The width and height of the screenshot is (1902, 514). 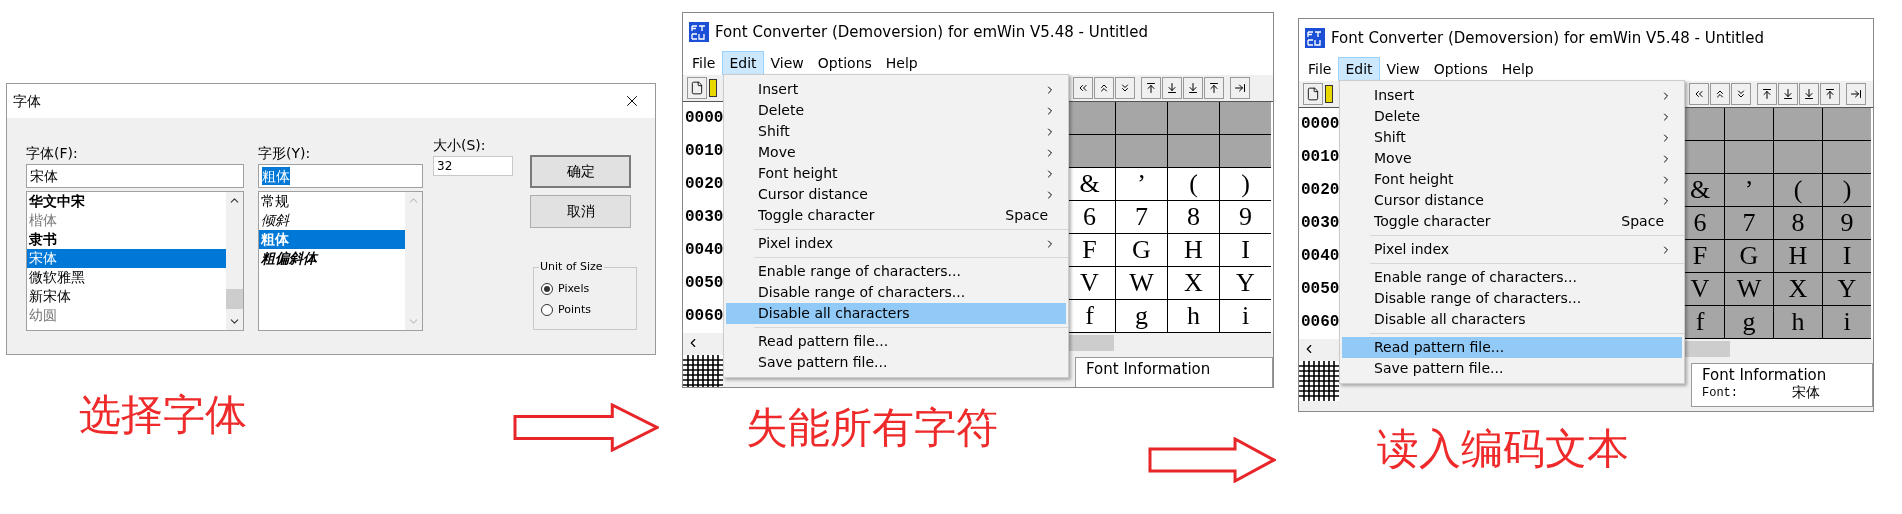 I want to click on info-label: Font:, so click(x=1720, y=393).